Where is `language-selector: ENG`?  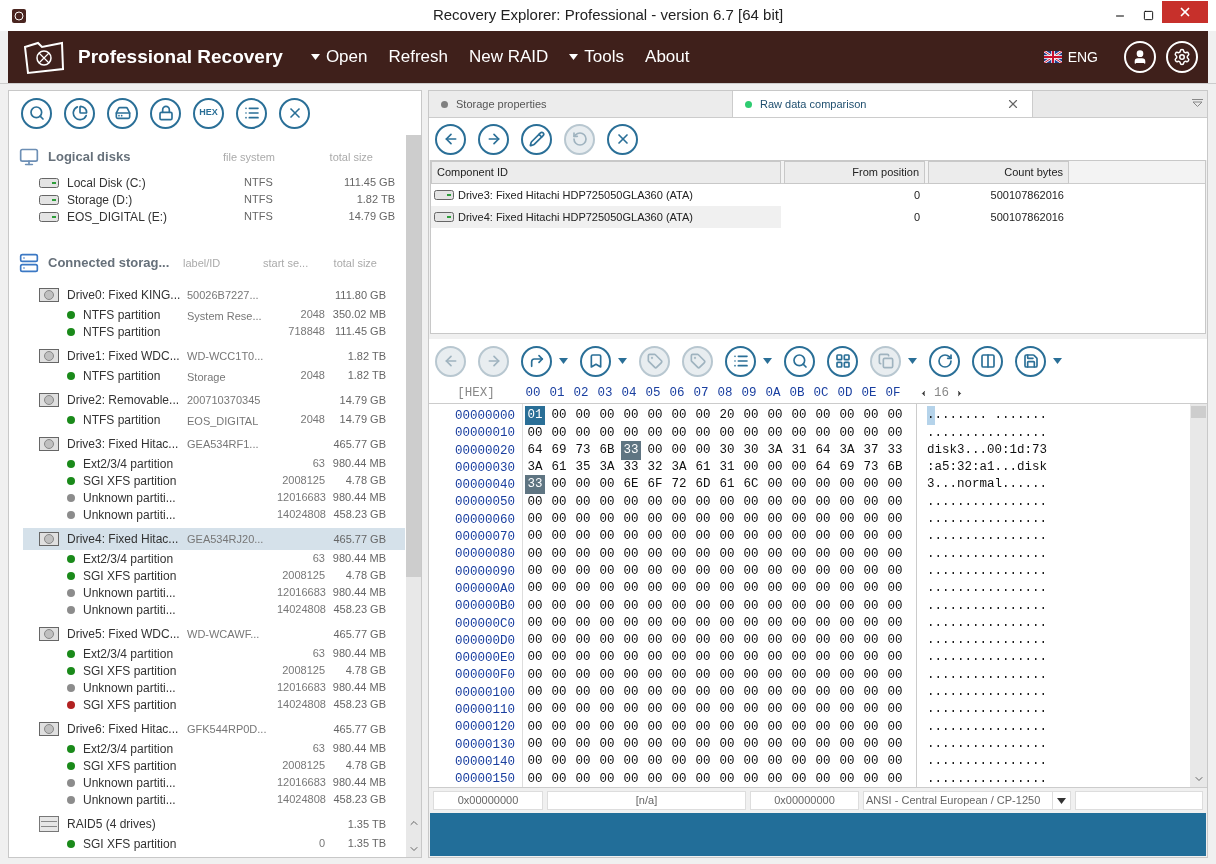 language-selector: ENG is located at coordinates (1082, 57).